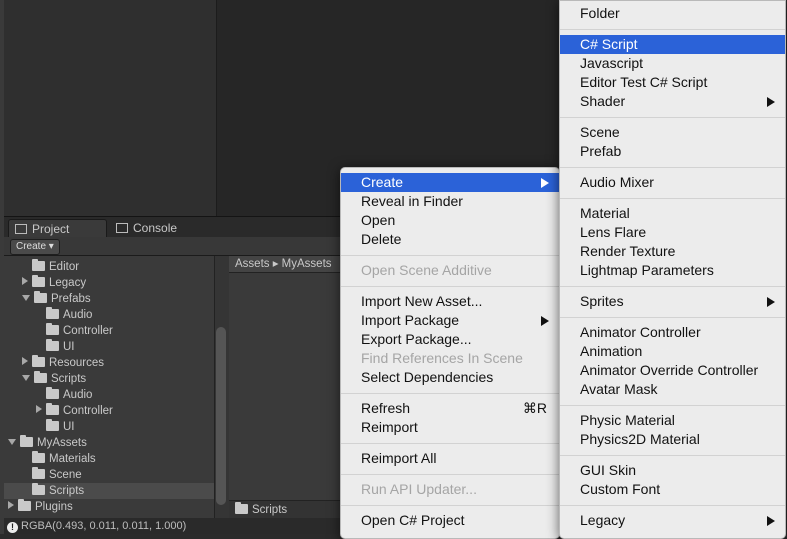 The image size is (787, 539). Describe the element at coordinates (672, 370) in the screenshot. I see `create-item-animator-override-controller: Animator Override Controller` at that location.